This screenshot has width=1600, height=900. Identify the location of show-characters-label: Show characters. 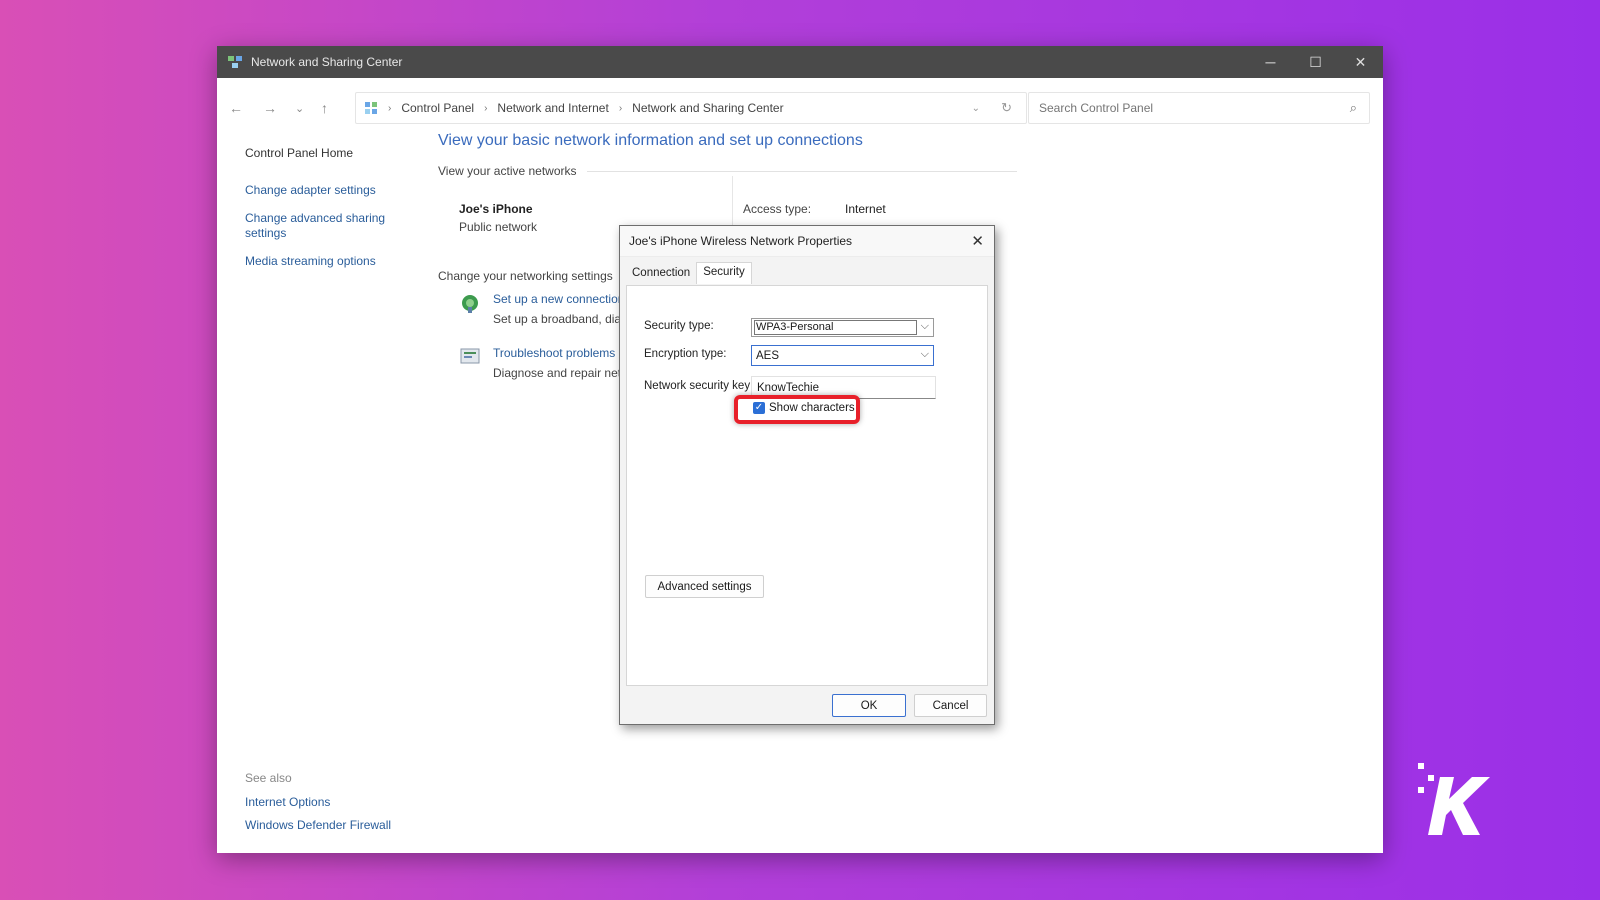
(812, 408).